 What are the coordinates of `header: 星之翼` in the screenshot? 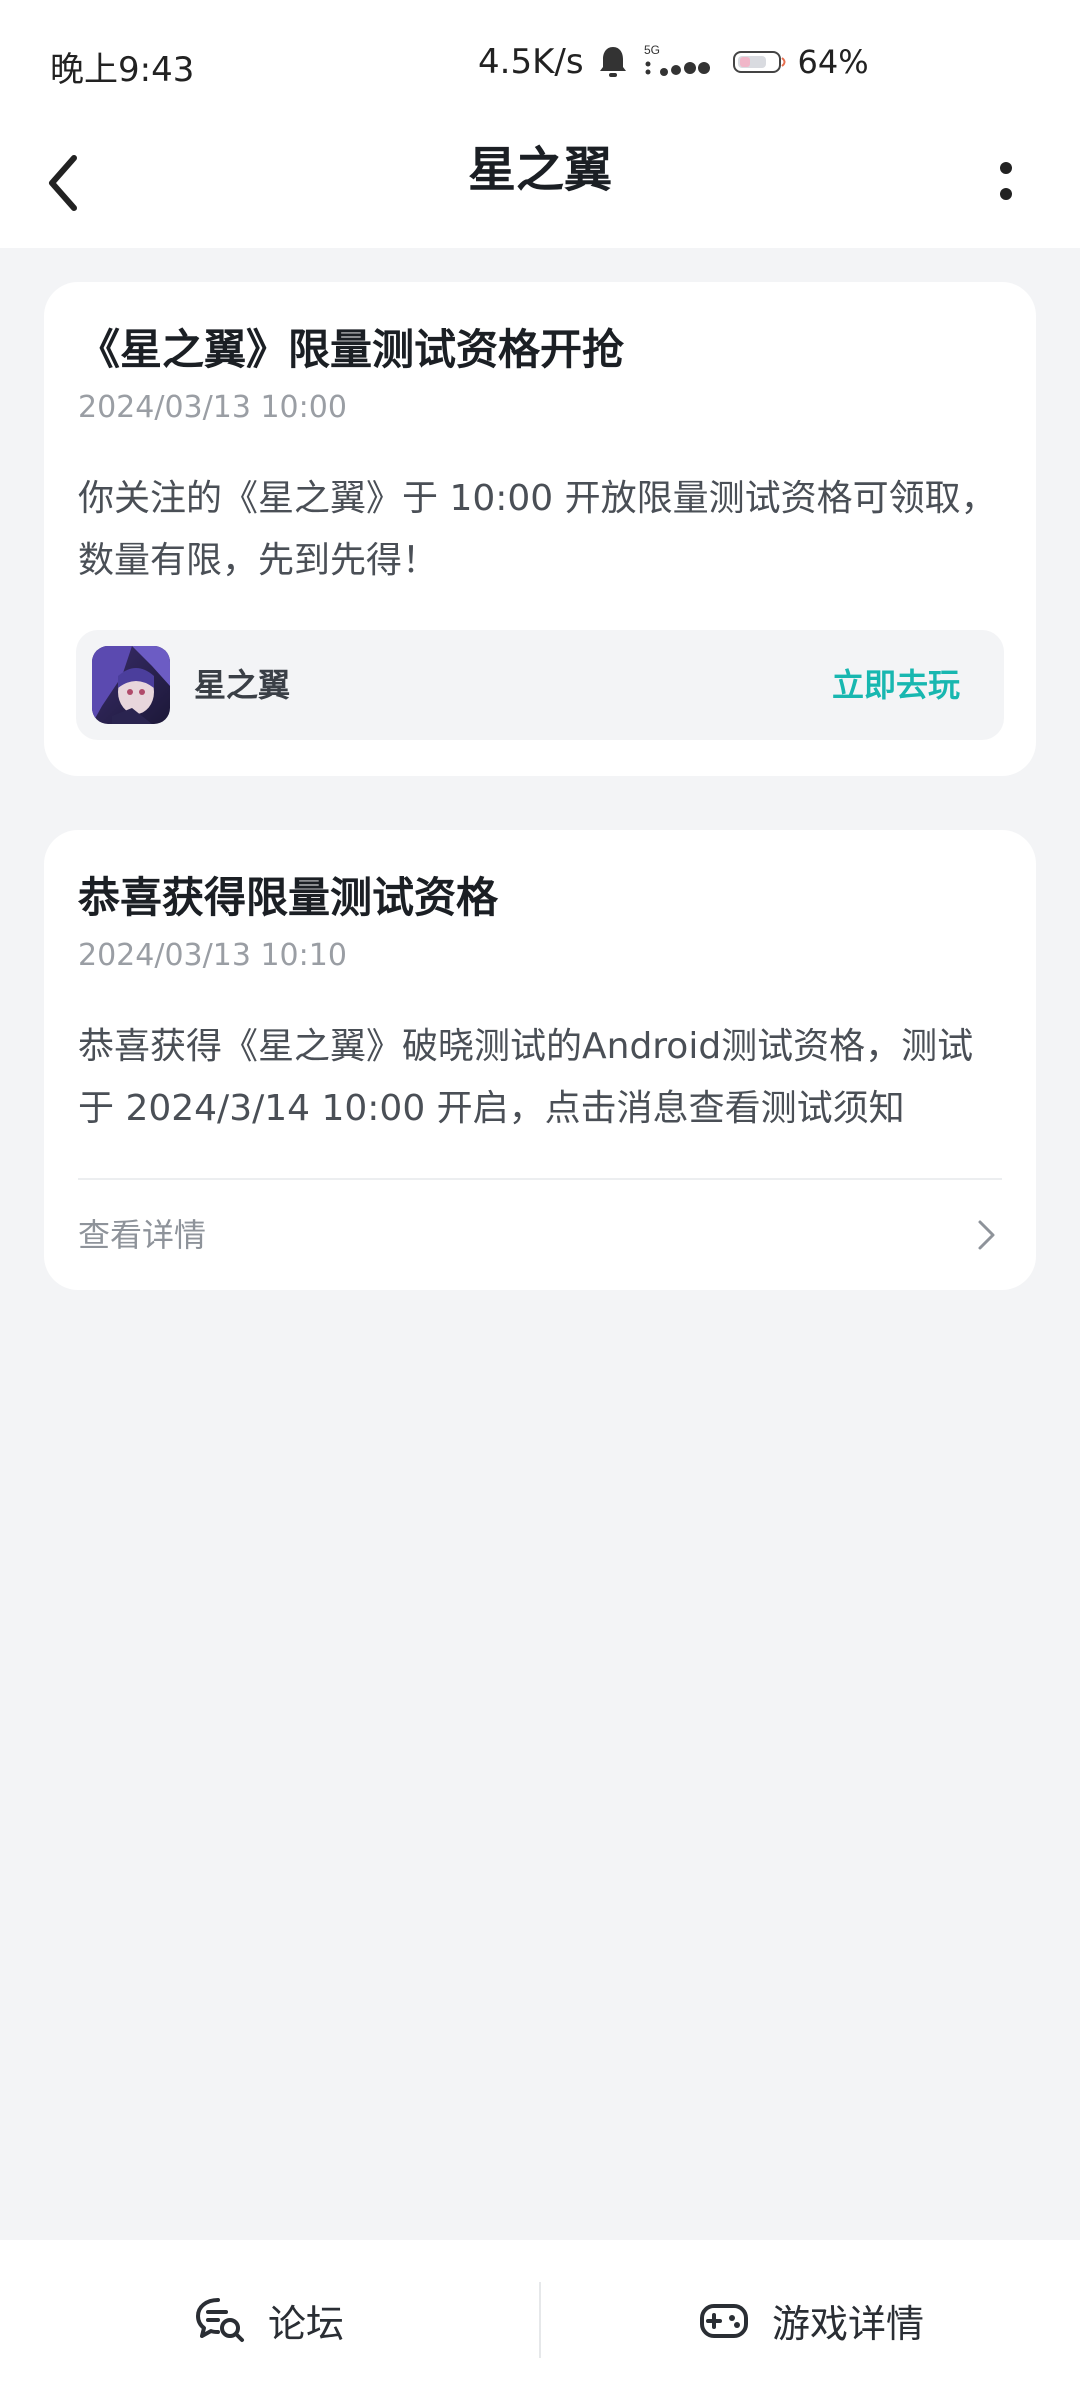 It's located at (540, 184).